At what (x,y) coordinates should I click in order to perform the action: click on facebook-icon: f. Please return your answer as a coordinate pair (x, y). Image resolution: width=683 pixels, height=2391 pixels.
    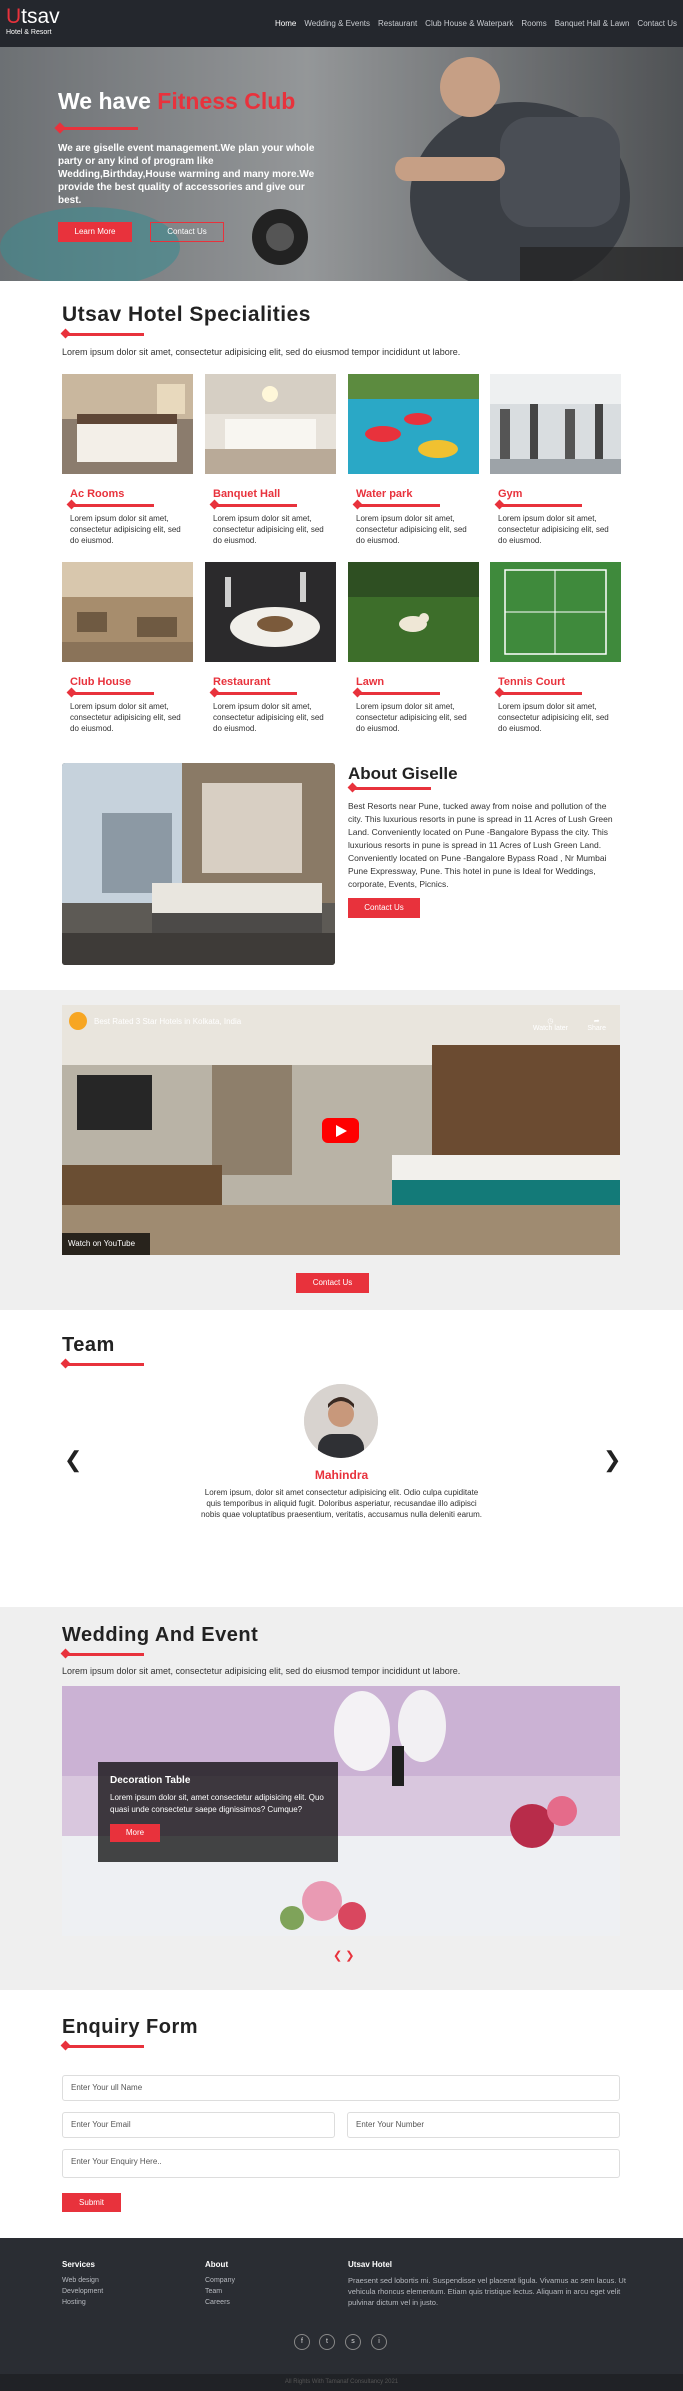
    Looking at the image, I should click on (302, 2342).